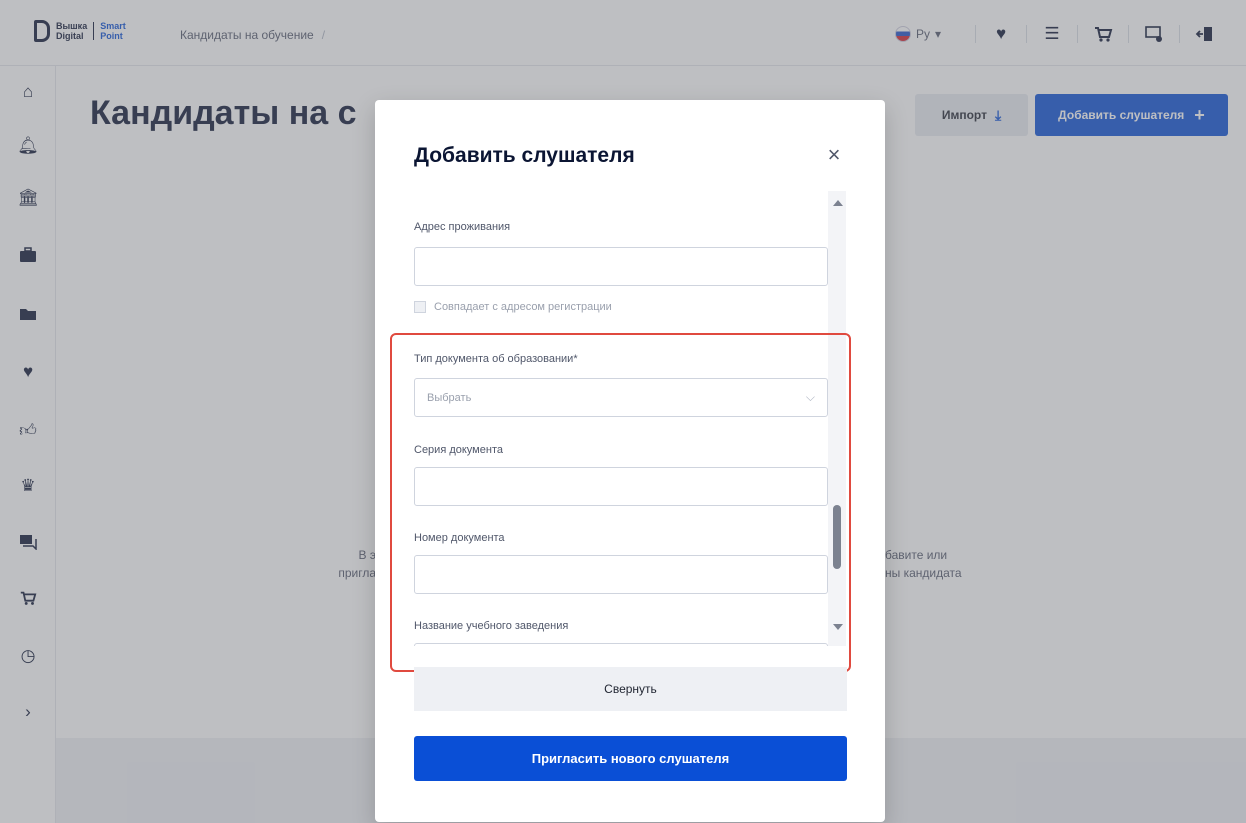 The height and width of the screenshot is (823, 1246). I want to click on scroll-up-icon, so click(838, 203).